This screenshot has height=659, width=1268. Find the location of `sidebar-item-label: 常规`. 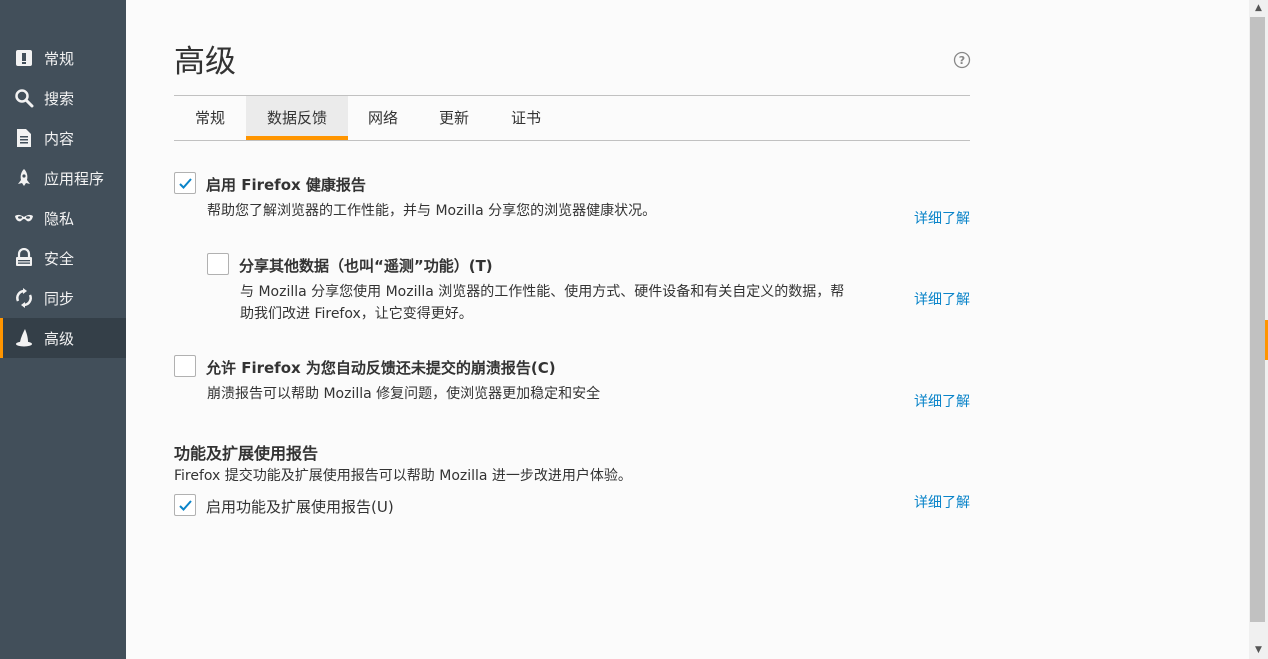

sidebar-item-label: 常规 is located at coordinates (59, 58).